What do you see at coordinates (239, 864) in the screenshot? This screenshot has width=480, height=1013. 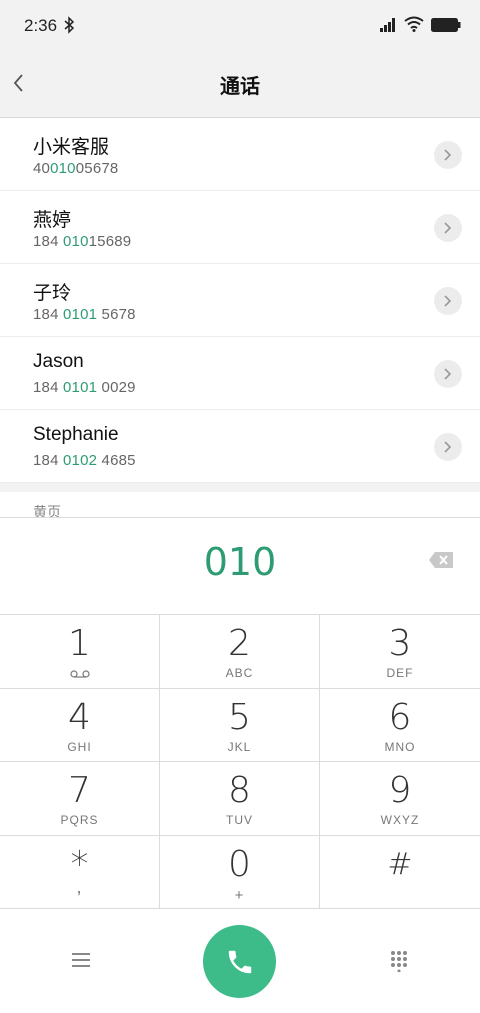 I see `key-digit: 0` at bounding box center [239, 864].